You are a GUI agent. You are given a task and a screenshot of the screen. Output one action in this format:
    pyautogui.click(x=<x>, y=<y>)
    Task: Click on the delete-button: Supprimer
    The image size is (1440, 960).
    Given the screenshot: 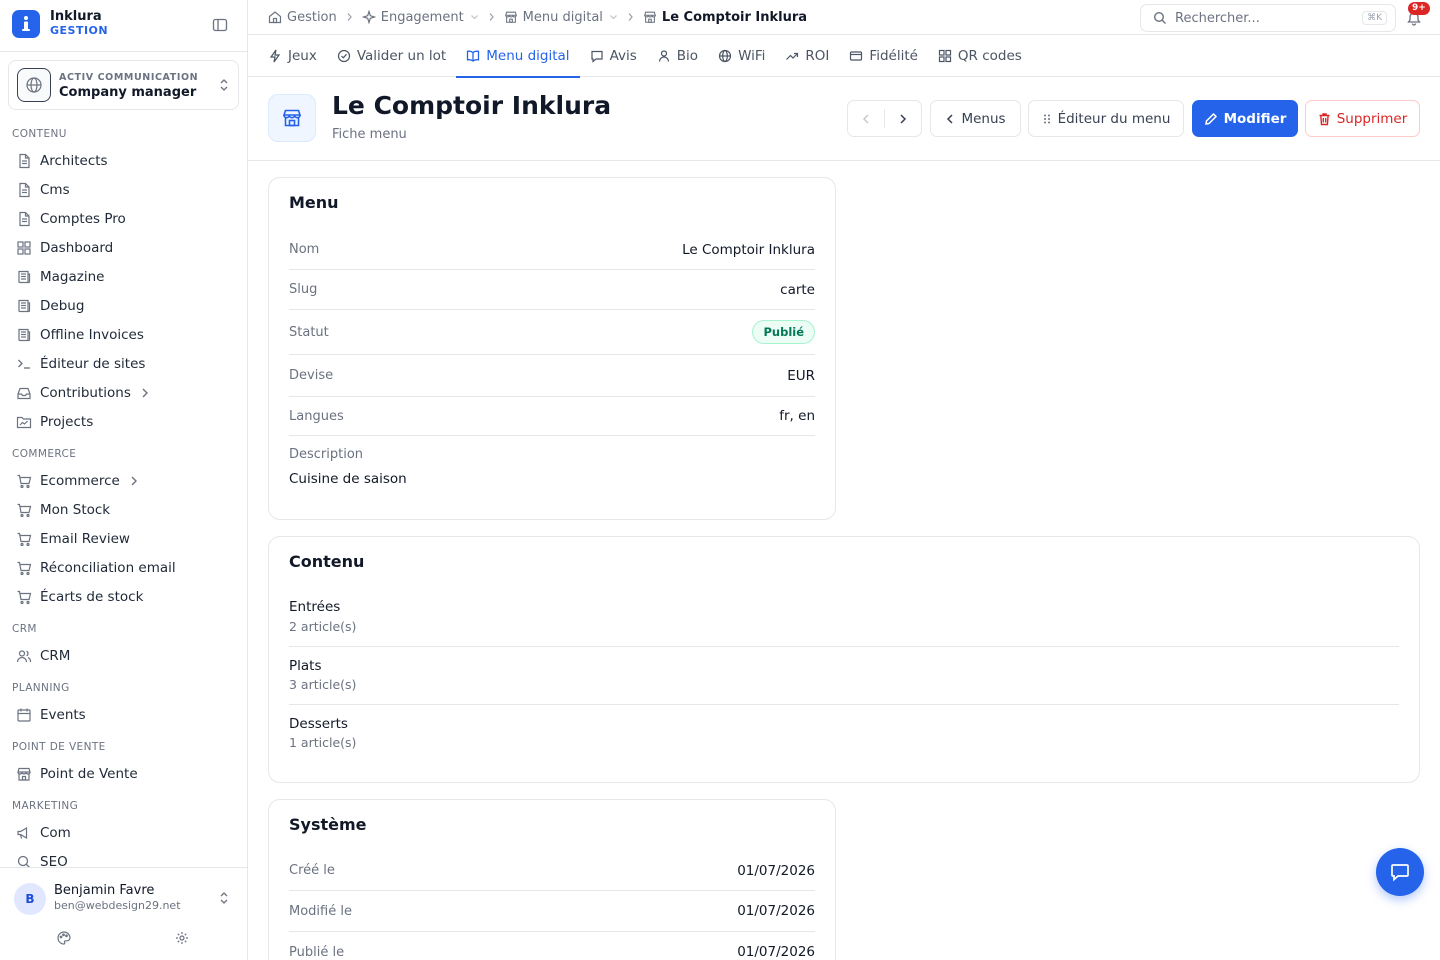 What is the action you would take?
    pyautogui.click(x=1362, y=118)
    